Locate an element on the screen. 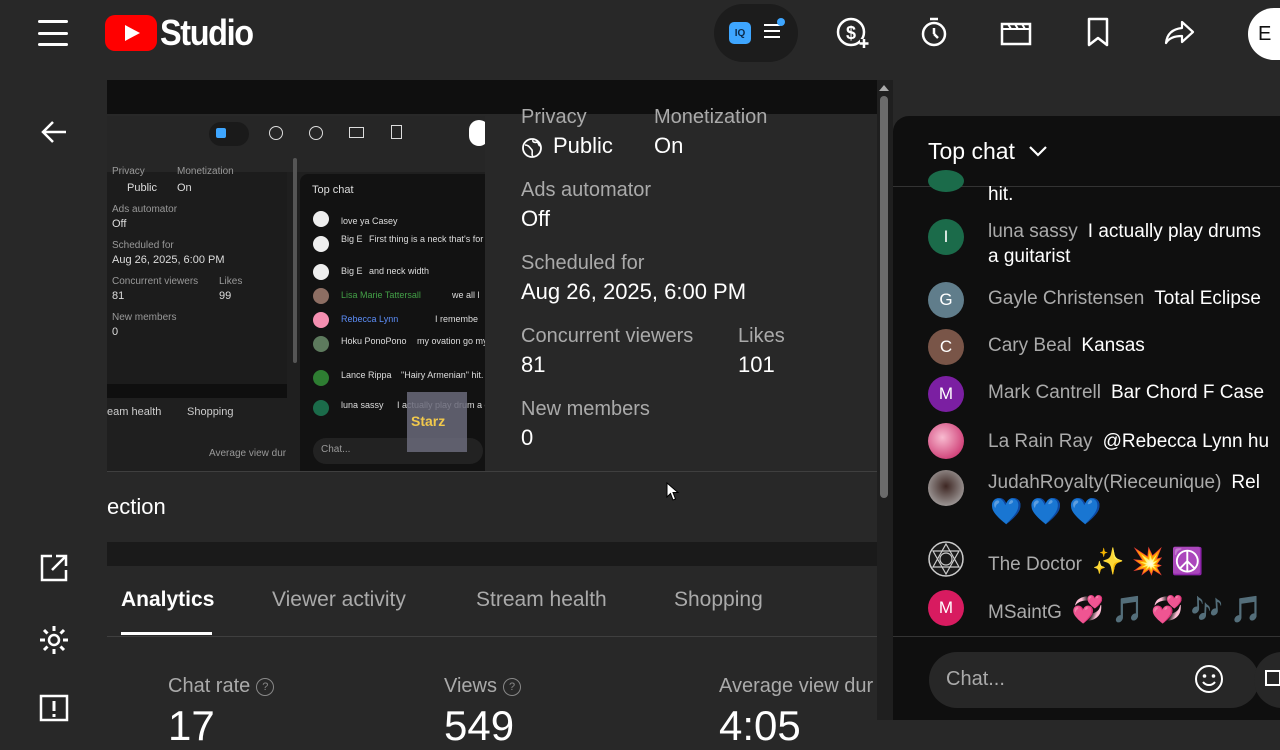 This screenshot has width=1280, height=750. mini-tab-stream: eam health is located at coordinates (134, 412).